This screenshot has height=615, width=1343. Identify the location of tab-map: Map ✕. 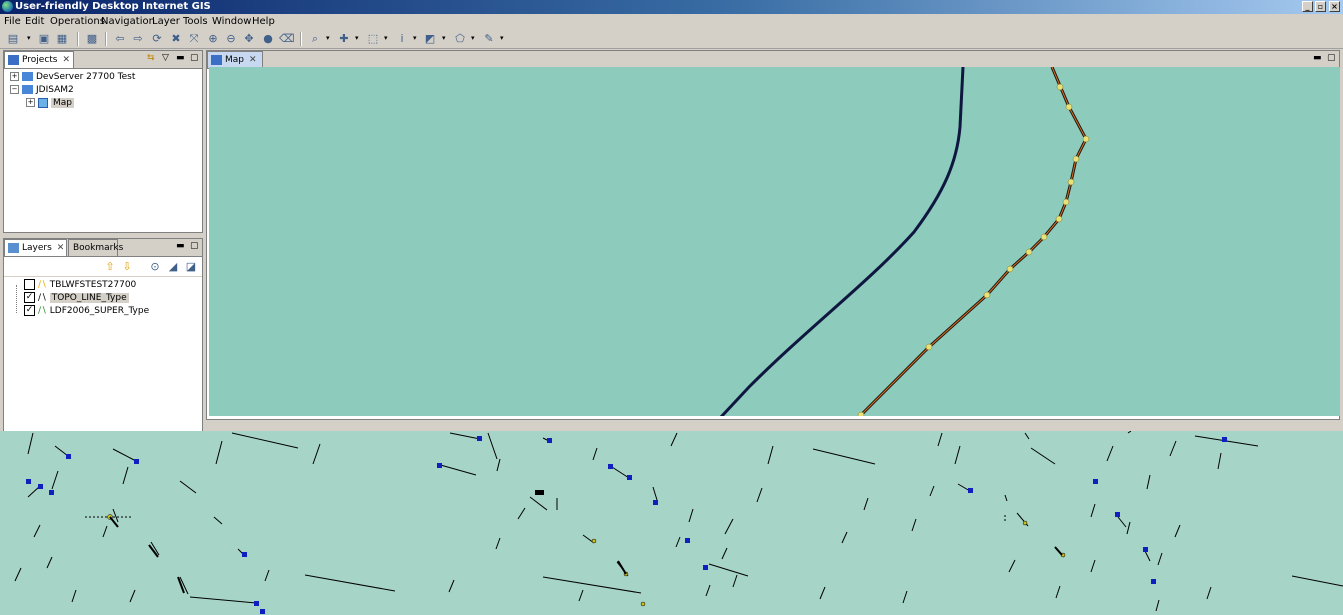
(235, 59).